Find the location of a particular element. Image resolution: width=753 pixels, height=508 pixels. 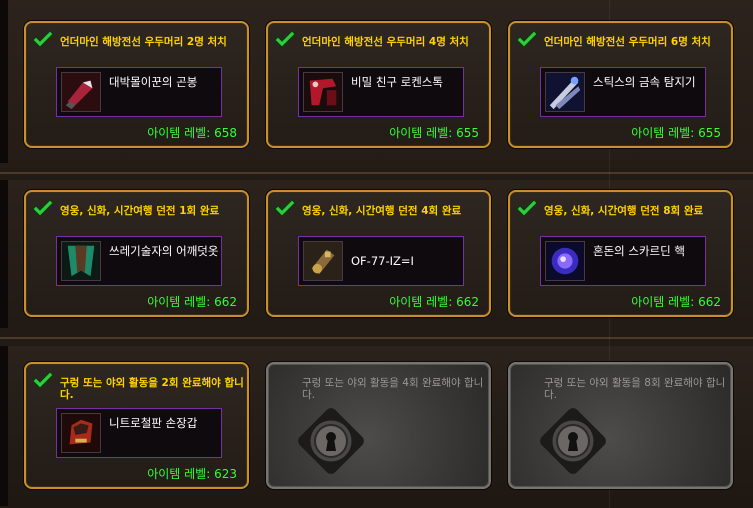

reward-requirement: 구렁 또는 야외 활동을 8회 완료해야 합니다. is located at coordinates (635, 389).